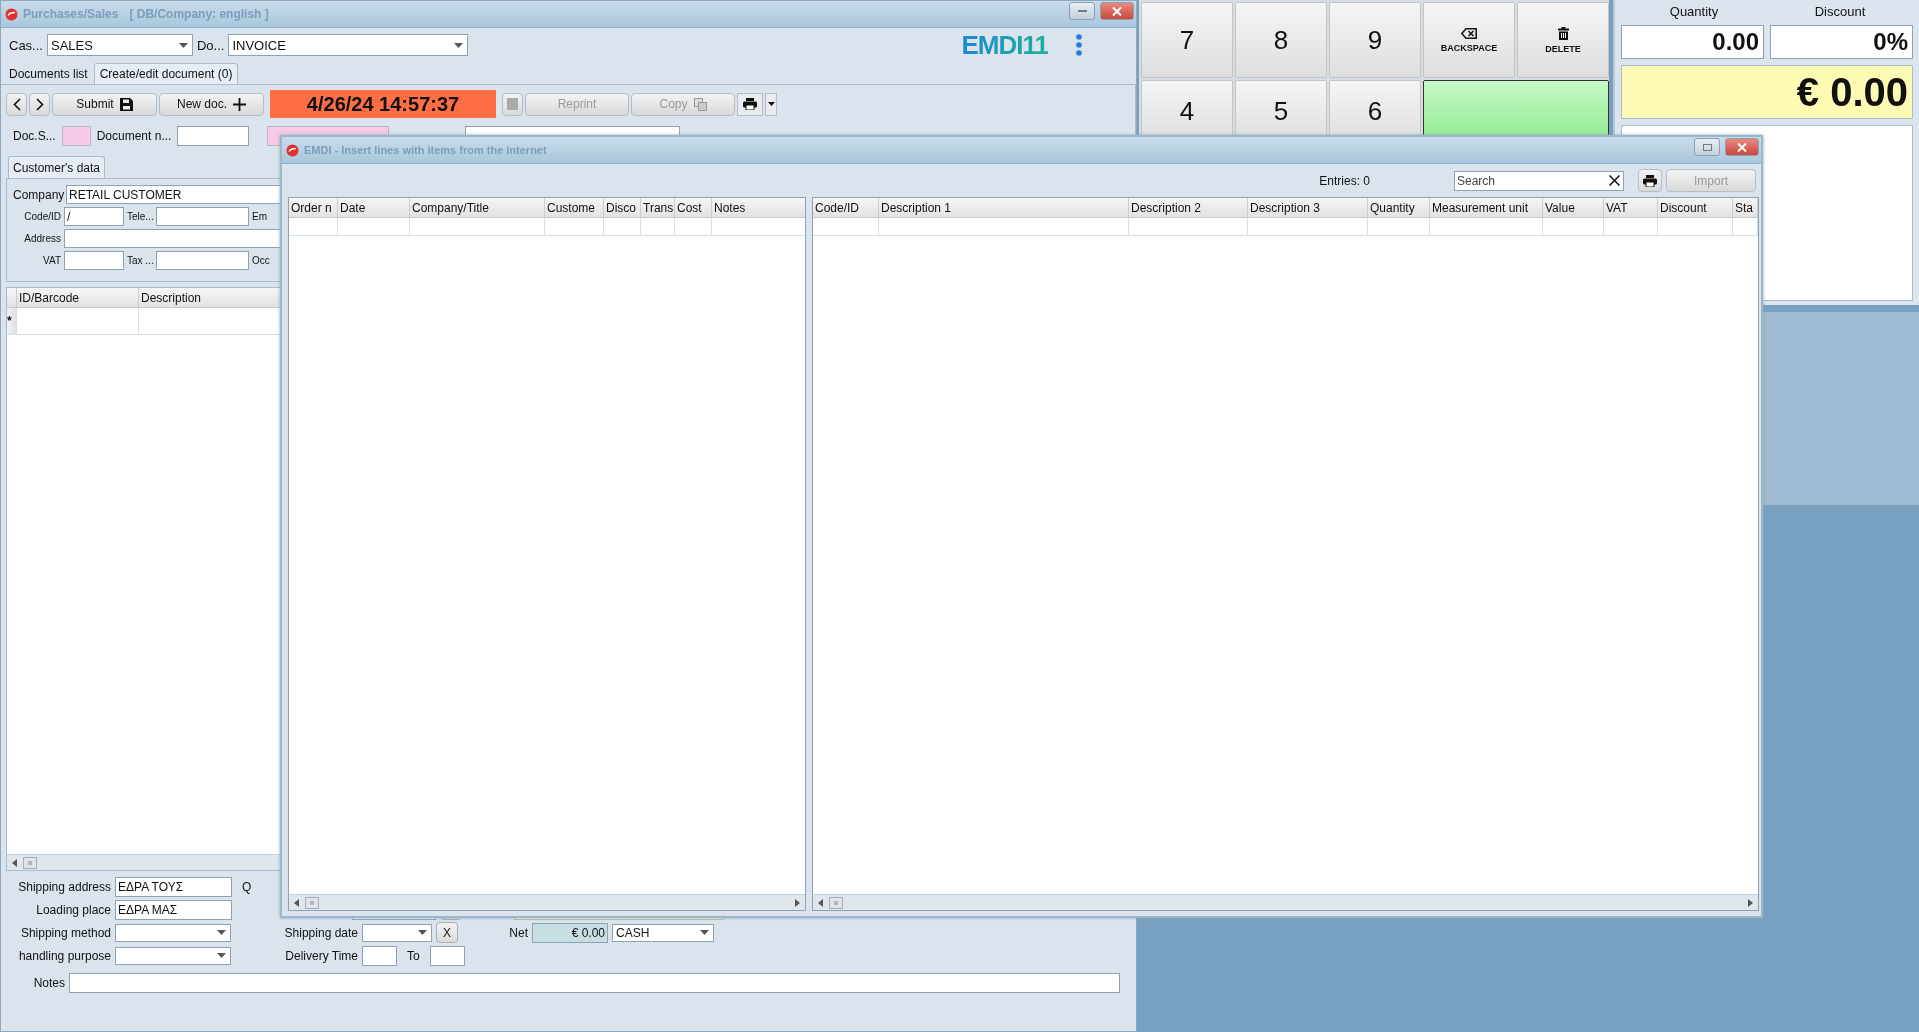 This screenshot has height=1032, width=1919. What do you see at coordinates (1469, 40) in the screenshot?
I see `backspace-key: BACKSPACE` at bounding box center [1469, 40].